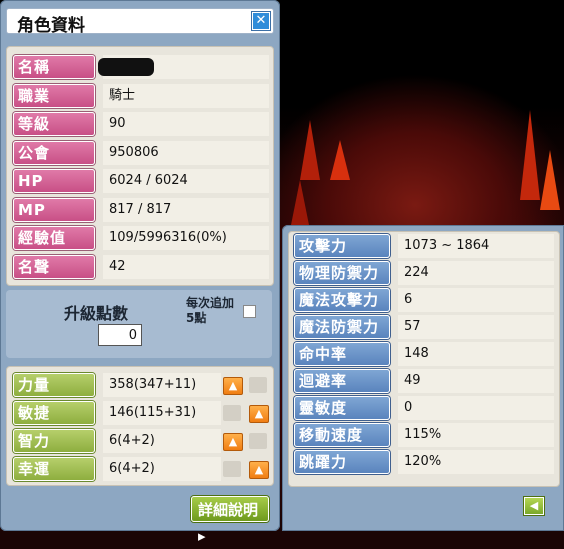 This screenshot has height=549, width=564. I want to click on auto-add-label: 每次追加5點, so click(210, 310).